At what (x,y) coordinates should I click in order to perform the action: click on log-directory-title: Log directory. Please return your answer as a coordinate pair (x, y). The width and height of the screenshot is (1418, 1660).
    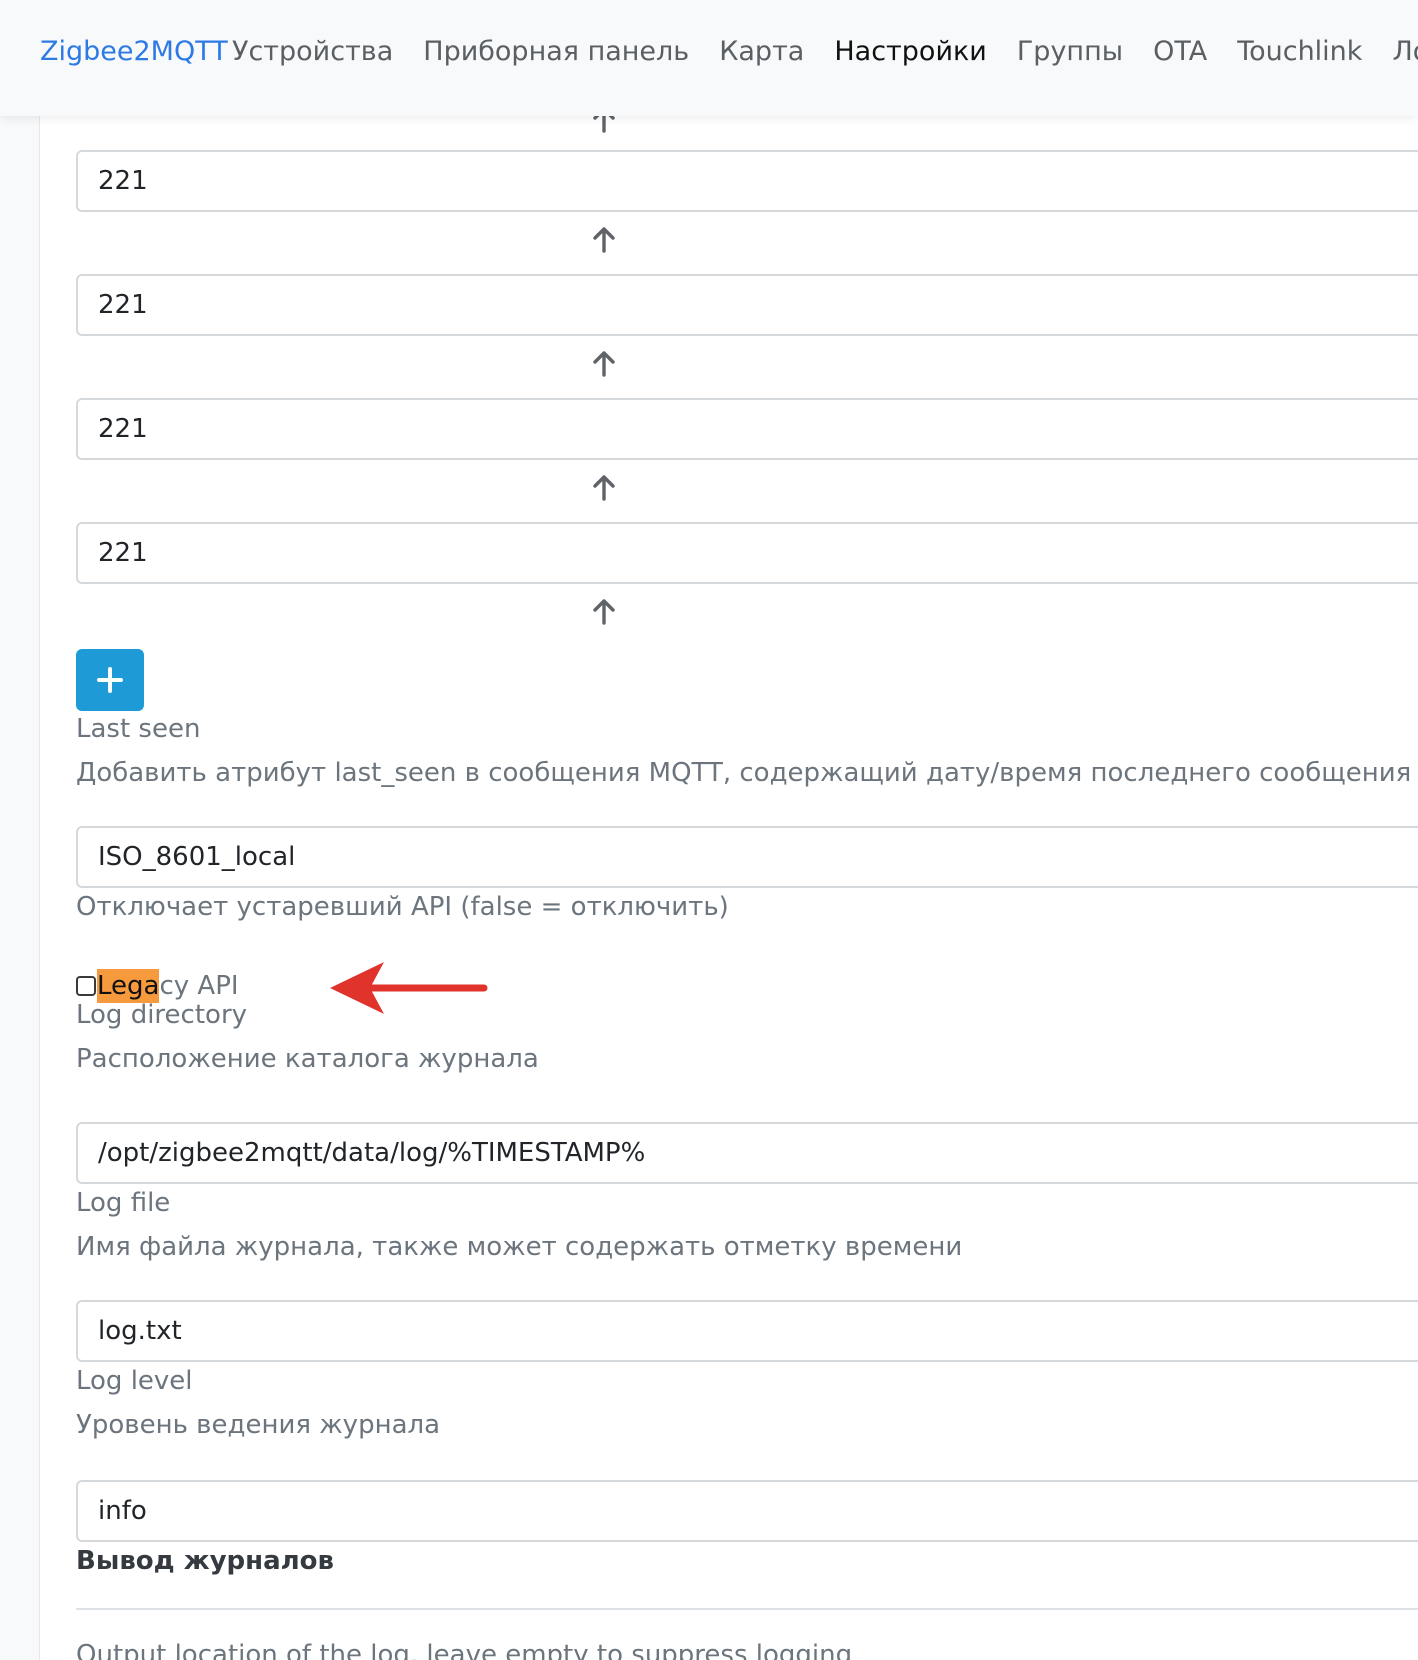
    Looking at the image, I should click on (162, 1015).